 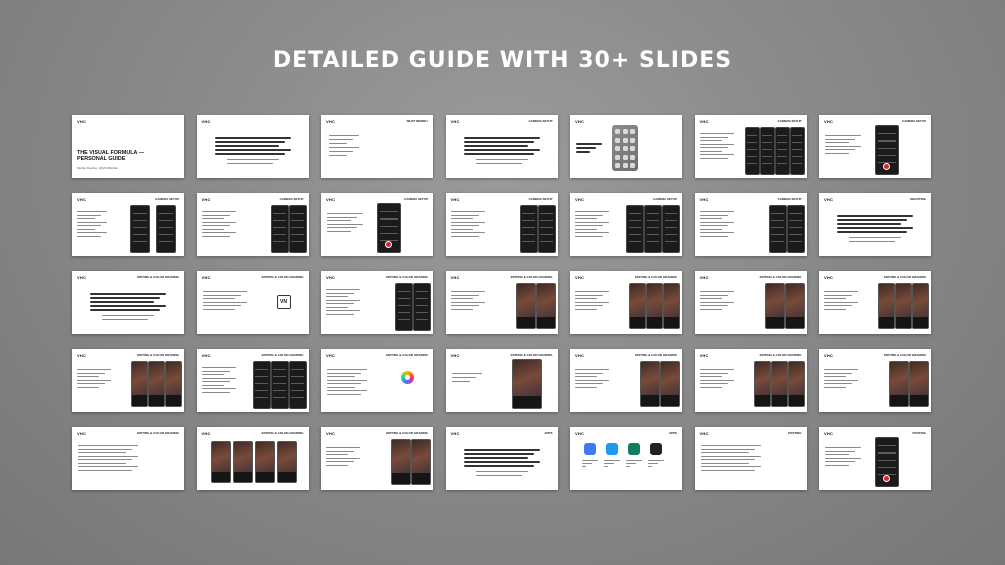 What do you see at coordinates (750, 224) in the screenshot?
I see `slide-thumbnail: VHC CAMERA SETUP` at bounding box center [750, 224].